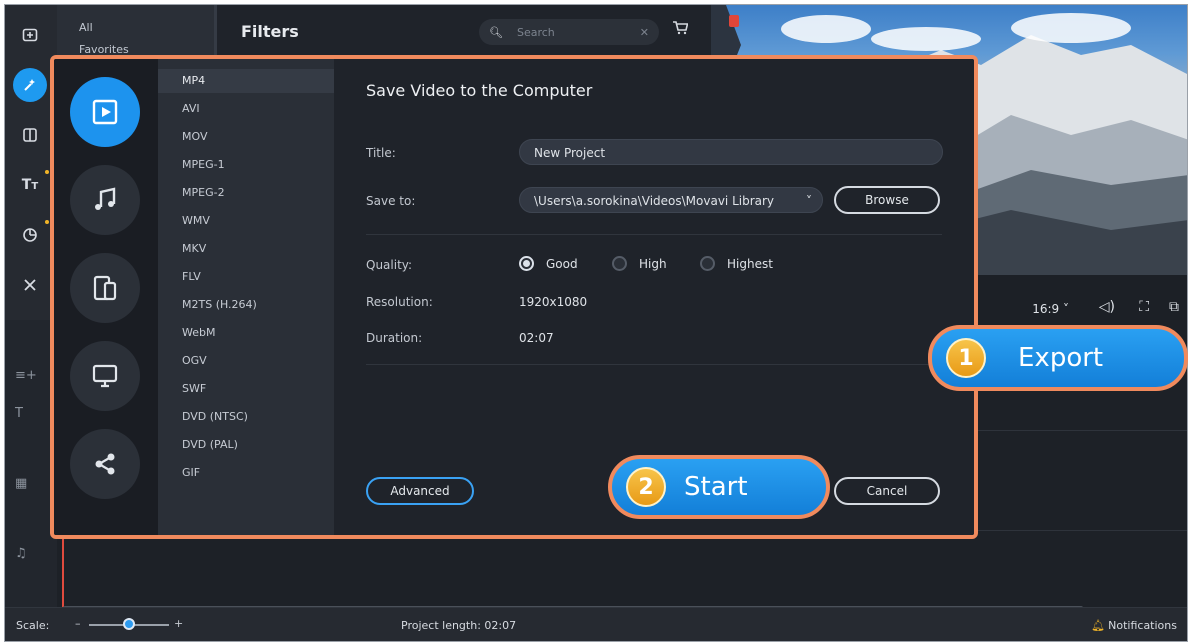  What do you see at coordinates (536, 338) in the screenshot?
I see `duration-value: 02:07` at bounding box center [536, 338].